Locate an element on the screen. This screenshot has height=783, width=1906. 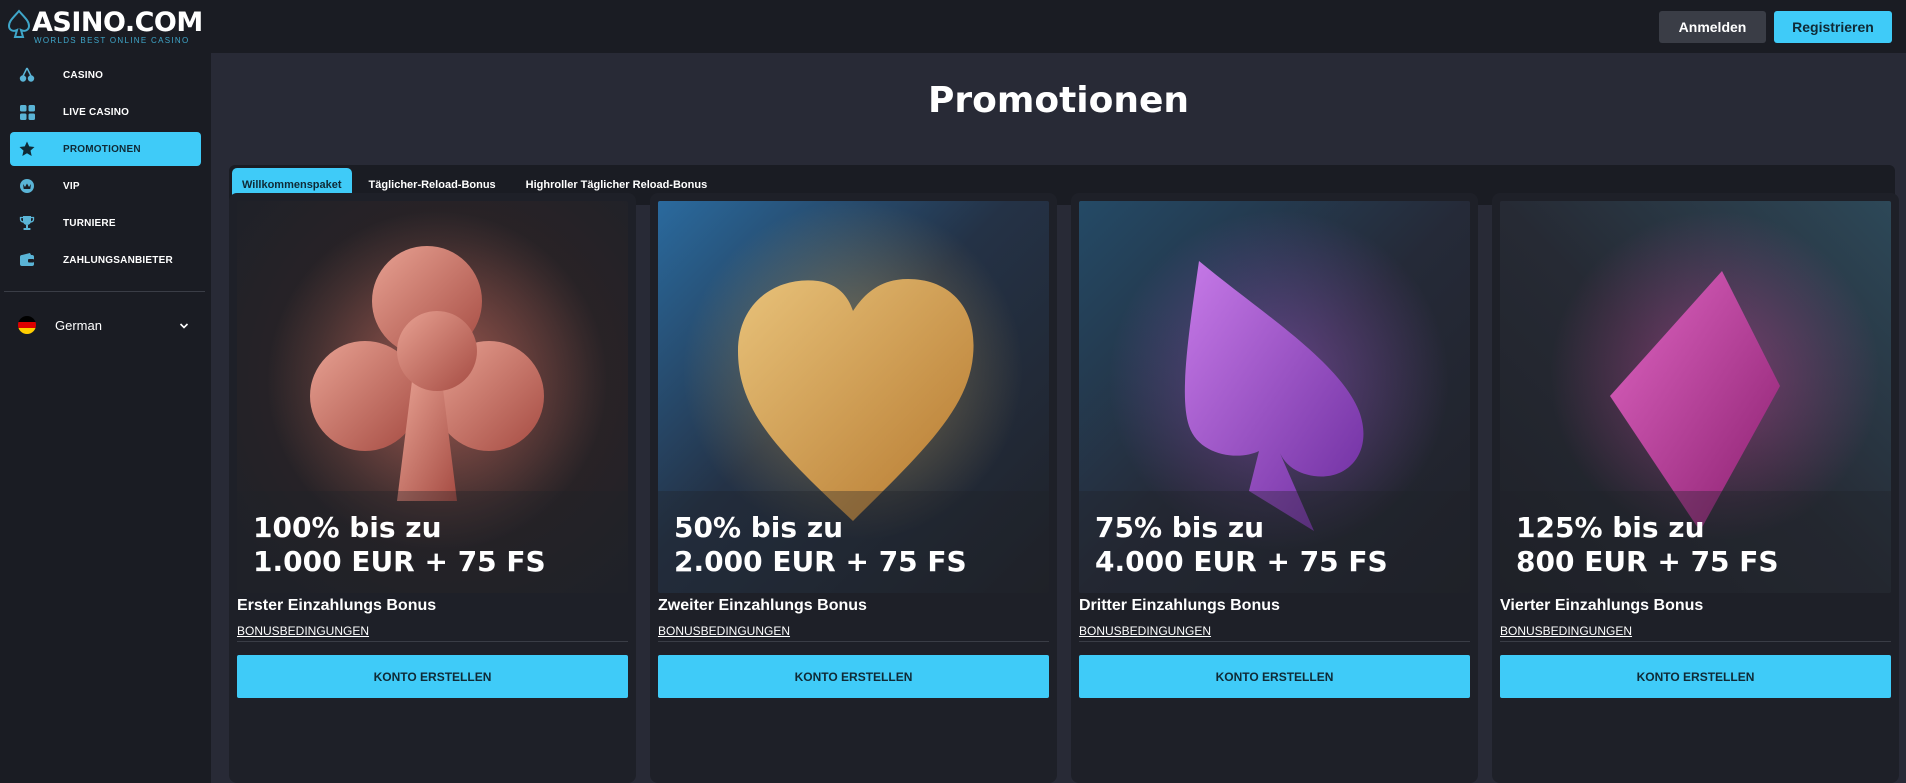
sidebar-item-label: VIP is located at coordinates (71, 186).